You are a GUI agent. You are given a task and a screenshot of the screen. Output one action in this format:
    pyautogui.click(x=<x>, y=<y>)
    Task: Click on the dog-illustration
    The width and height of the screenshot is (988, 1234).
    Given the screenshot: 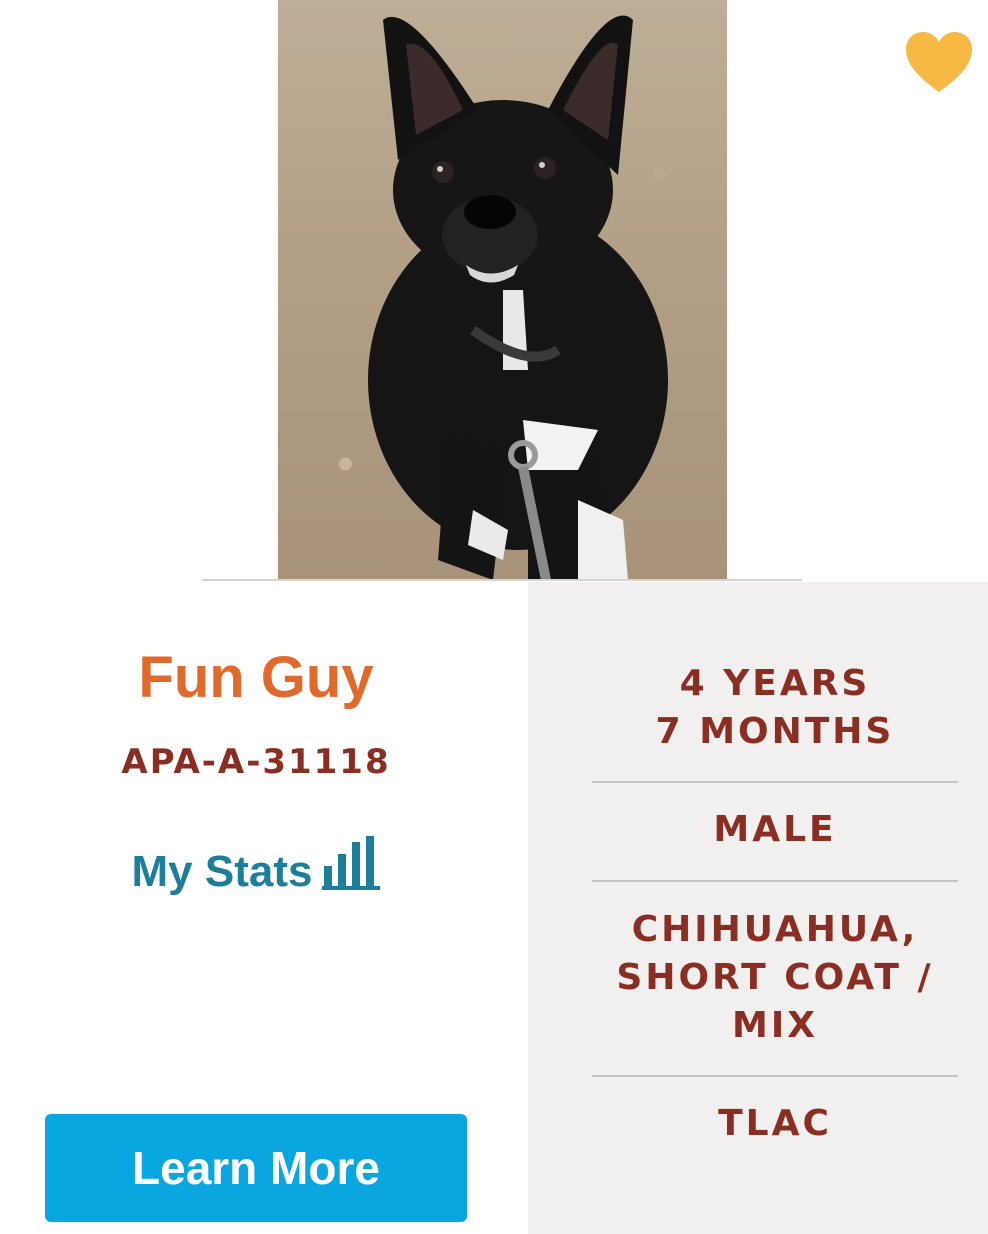 What is the action you would take?
    pyautogui.click(x=518, y=297)
    